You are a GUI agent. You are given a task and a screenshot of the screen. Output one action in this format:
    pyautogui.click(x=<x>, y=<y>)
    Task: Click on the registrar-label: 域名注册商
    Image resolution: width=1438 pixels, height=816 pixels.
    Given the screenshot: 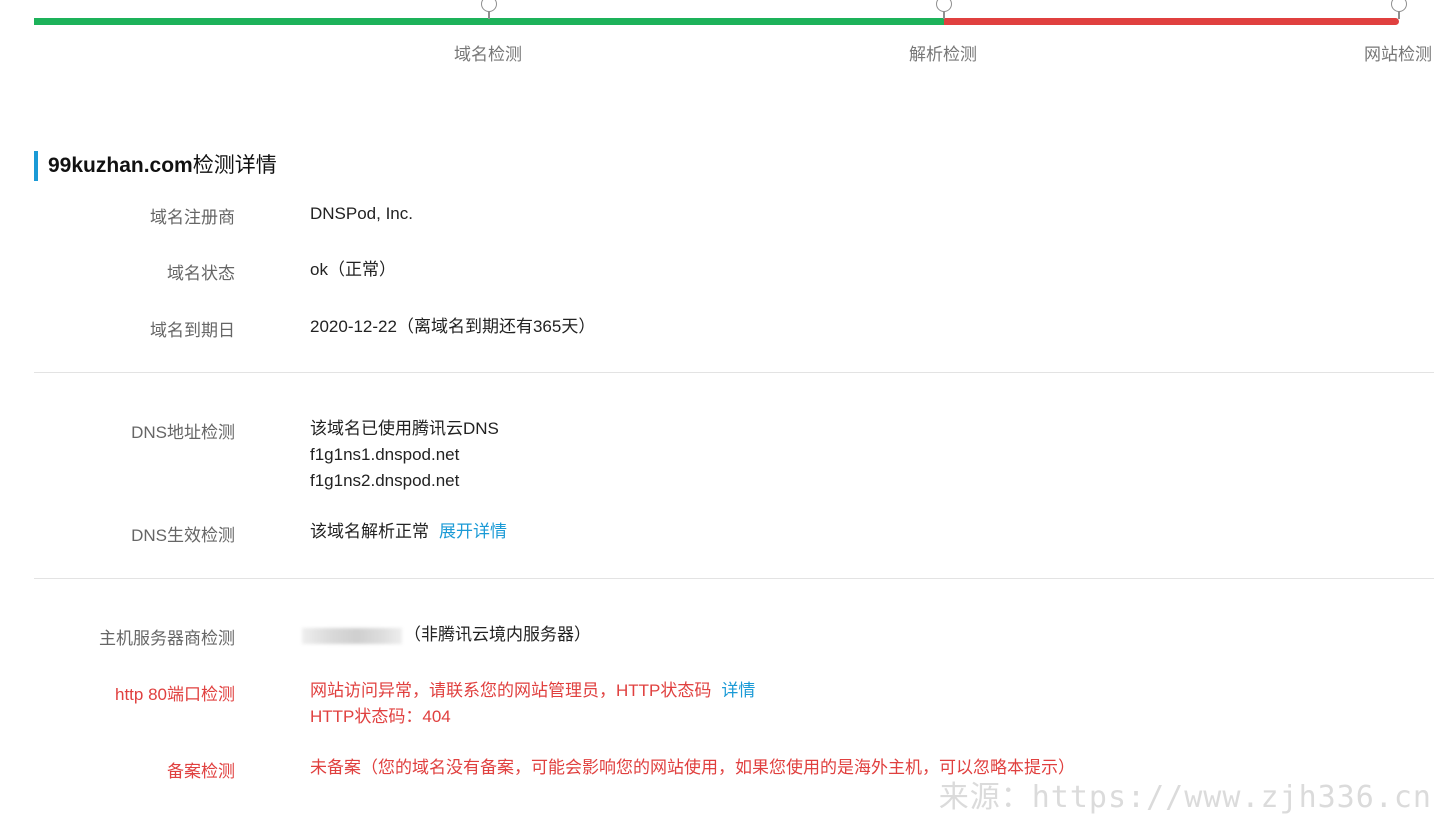 What is the action you would take?
    pyautogui.click(x=192, y=217)
    